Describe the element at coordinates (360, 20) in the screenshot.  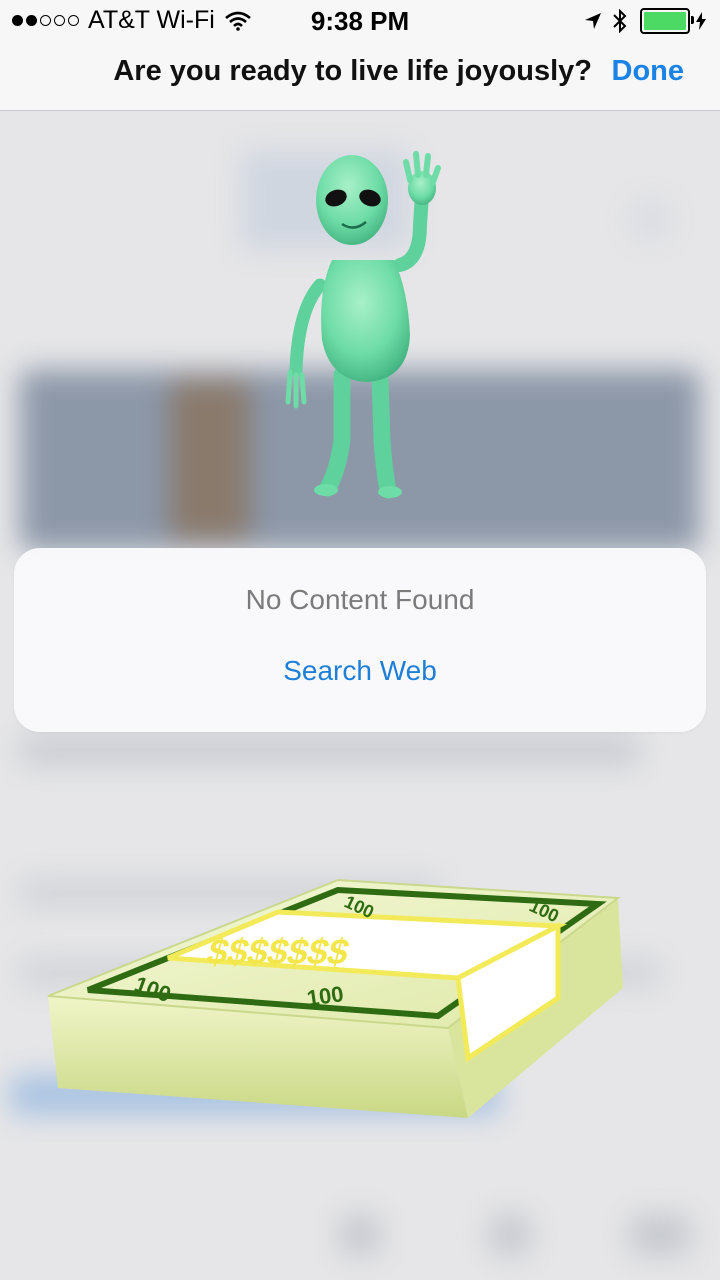
I see `status-bar: AT&T Wi-Fi 9:38 PM` at that location.